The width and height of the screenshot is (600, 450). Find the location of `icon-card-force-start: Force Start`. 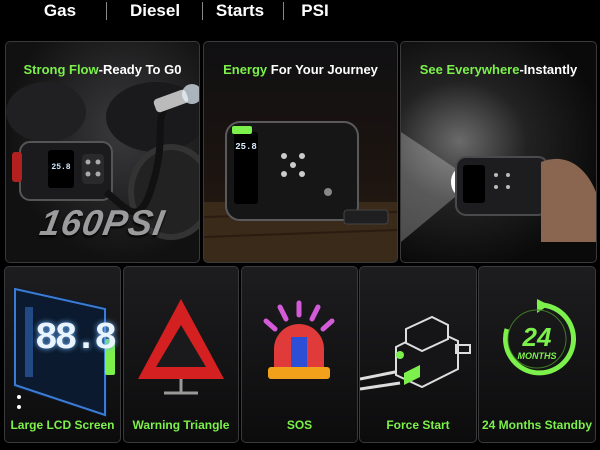

icon-card-force-start: Force Start is located at coordinates (418, 354).